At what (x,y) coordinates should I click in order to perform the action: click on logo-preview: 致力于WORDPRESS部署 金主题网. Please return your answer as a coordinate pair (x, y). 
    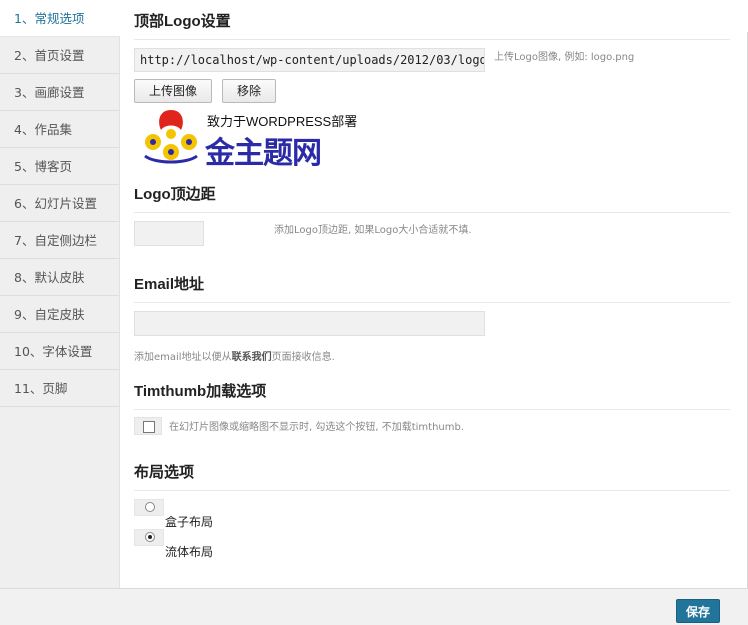
    Looking at the image, I should click on (251, 139).